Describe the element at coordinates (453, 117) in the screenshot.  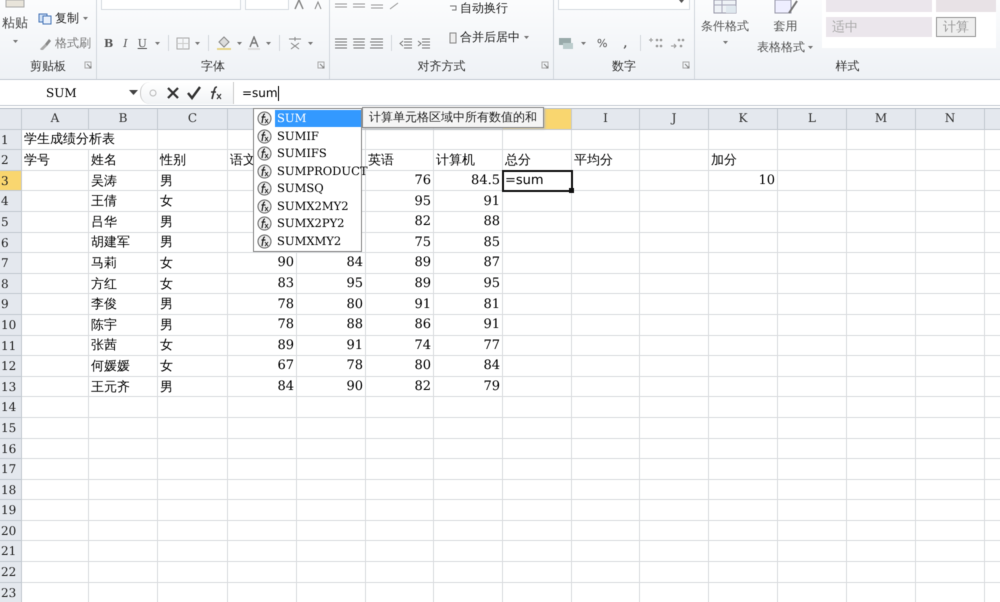
I see `function-tooltip: 计算单元格区域中所有数值的和` at that location.